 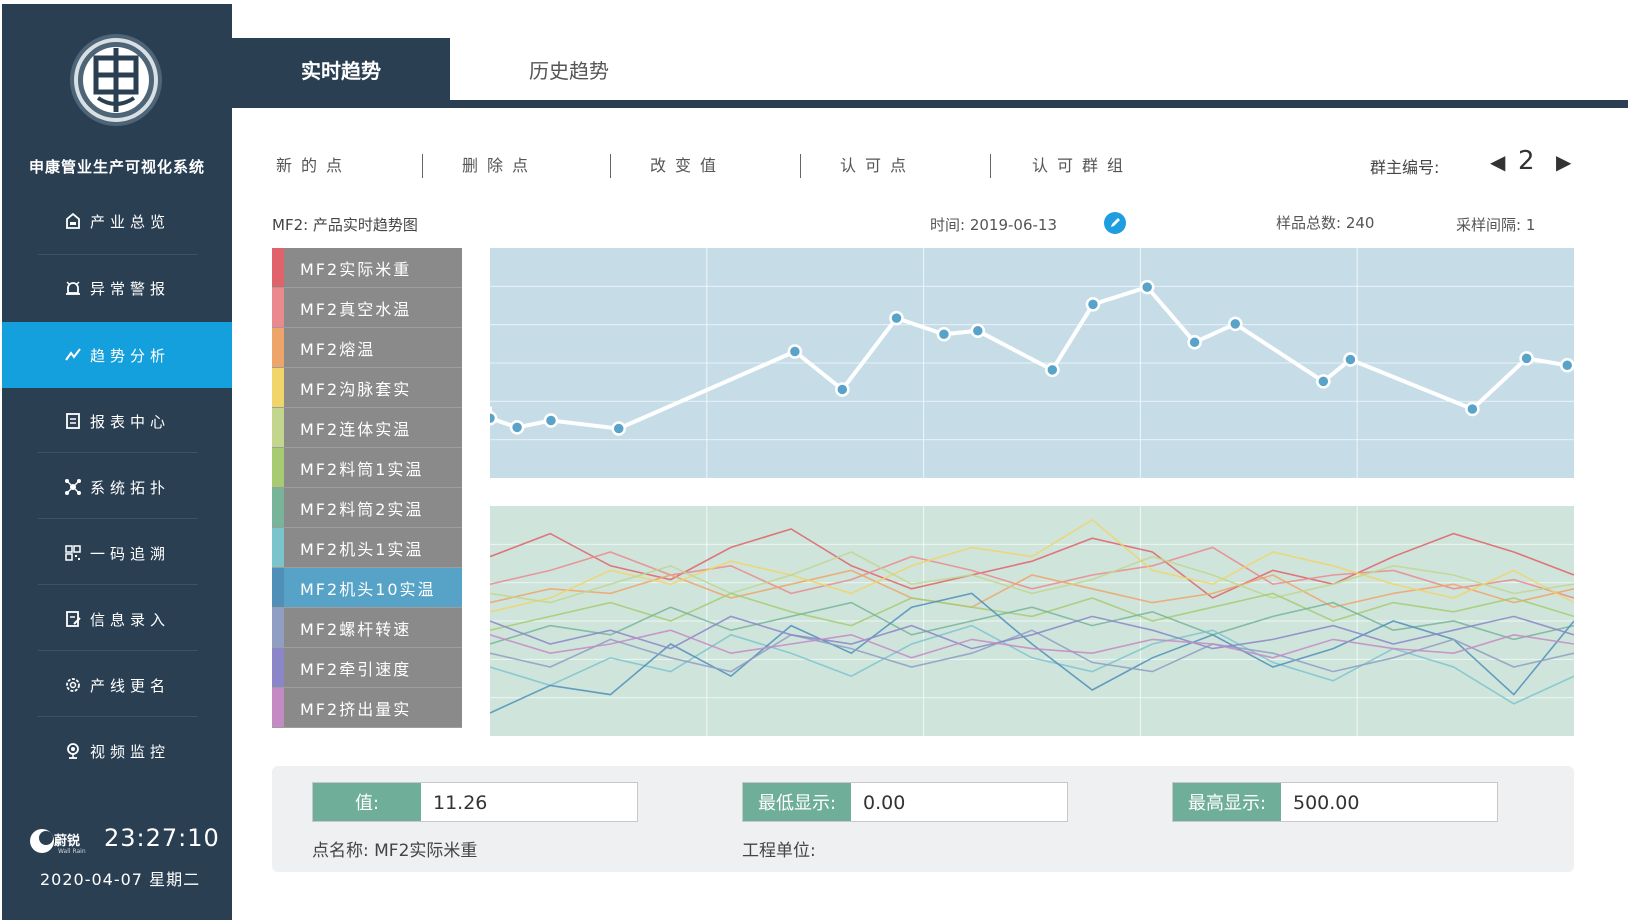 What do you see at coordinates (367, 308) in the screenshot?
I see `legend-item: MF2真空水温` at bounding box center [367, 308].